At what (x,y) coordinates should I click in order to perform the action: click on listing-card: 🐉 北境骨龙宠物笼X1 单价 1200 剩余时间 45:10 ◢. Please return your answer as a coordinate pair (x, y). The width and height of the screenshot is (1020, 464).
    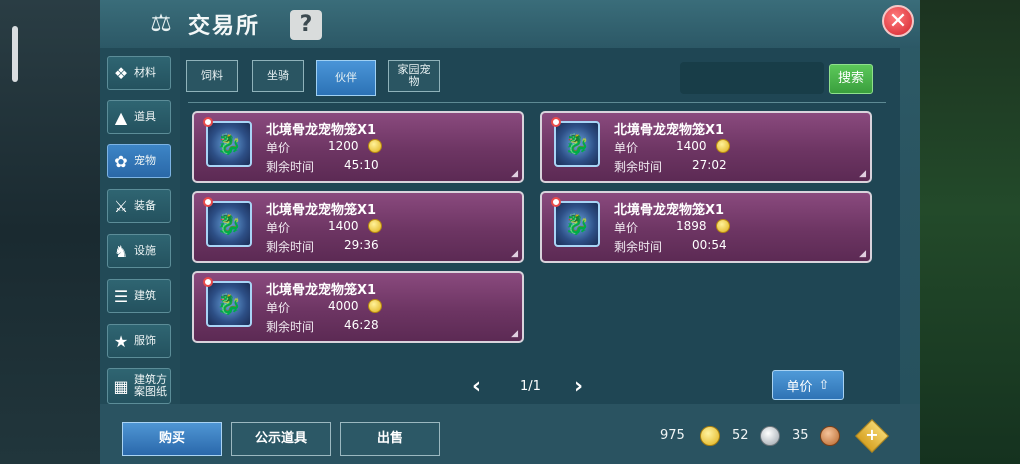
    Looking at the image, I should click on (358, 147).